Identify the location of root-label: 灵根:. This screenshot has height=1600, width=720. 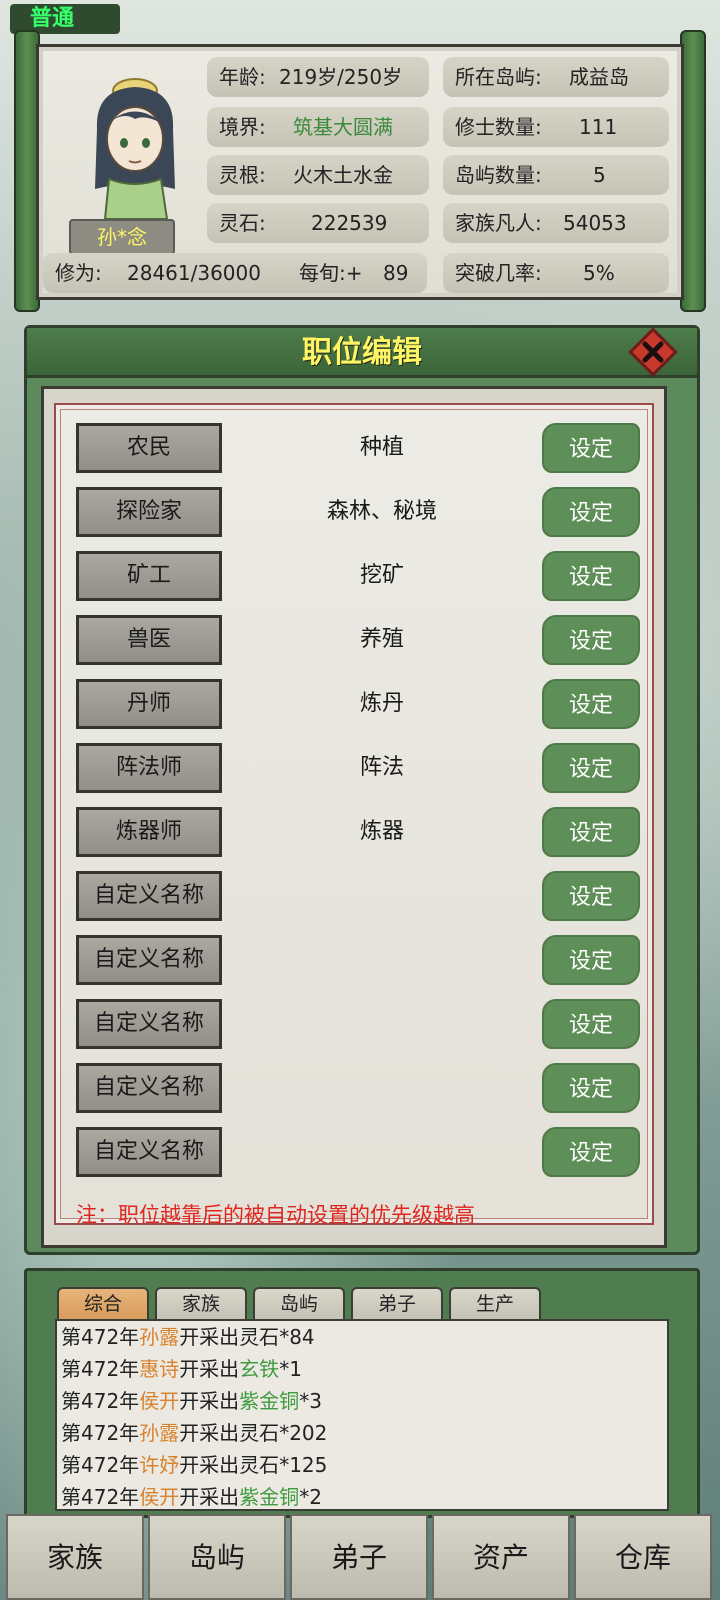
(242, 175).